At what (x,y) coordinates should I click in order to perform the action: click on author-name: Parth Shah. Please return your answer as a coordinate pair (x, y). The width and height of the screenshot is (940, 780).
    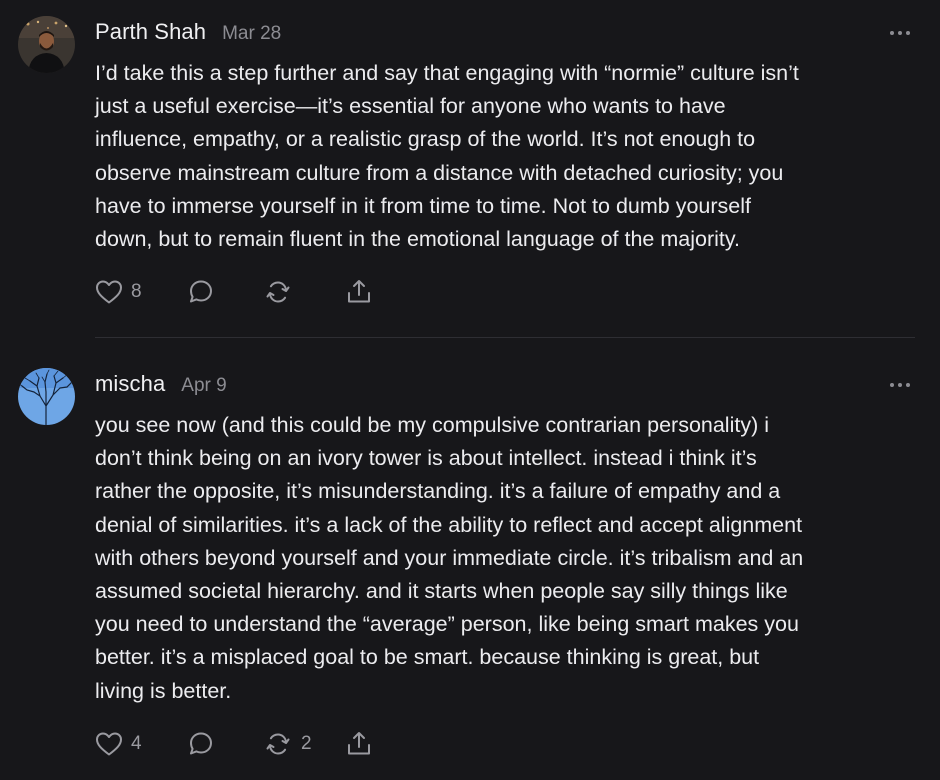
    Looking at the image, I should click on (150, 32).